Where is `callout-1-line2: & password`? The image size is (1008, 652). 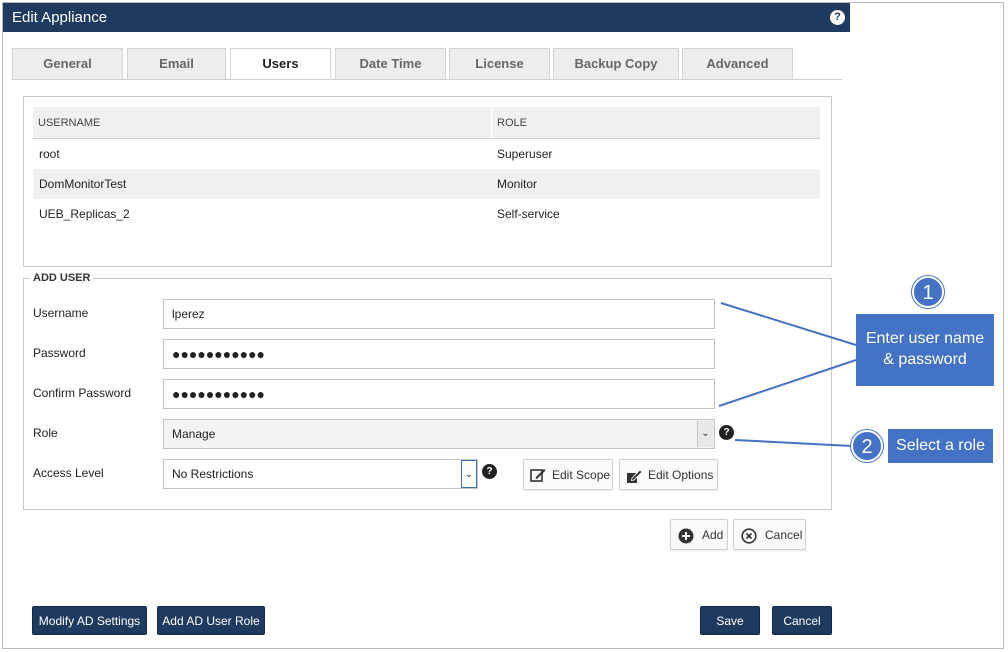 callout-1-line2: & password is located at coordinates (925, 359).